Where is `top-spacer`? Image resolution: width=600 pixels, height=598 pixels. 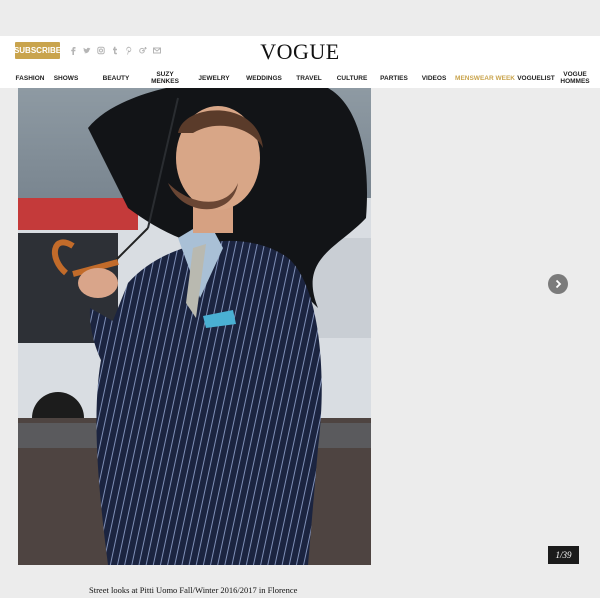
top-spacer is located at coordinates (300, 18).